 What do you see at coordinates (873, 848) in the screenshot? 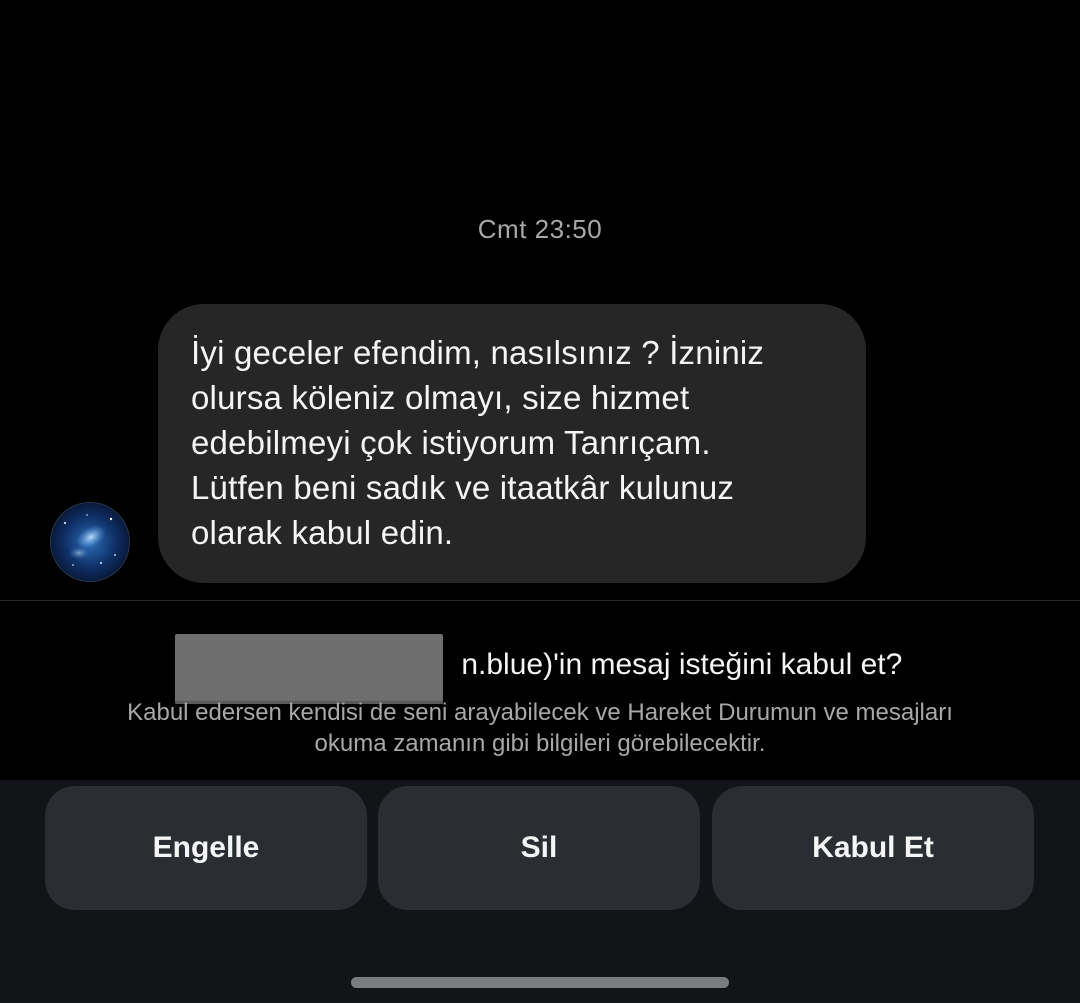
I see `accept-button: Kabul Et` at bounding box center [873, 848].